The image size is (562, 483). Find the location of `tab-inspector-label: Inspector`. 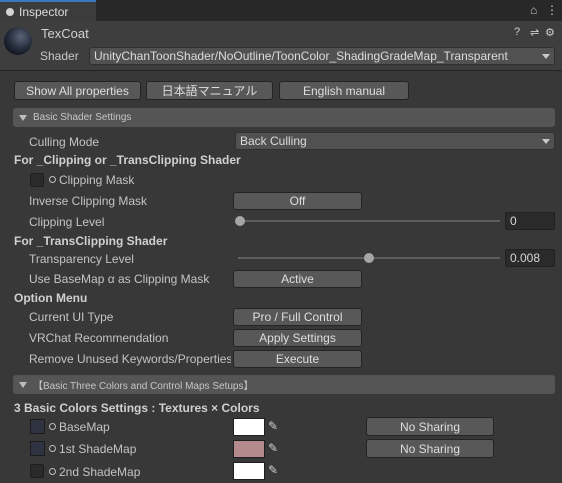

tab-inspector-label: Inspector is located at coordinates (44, 11).